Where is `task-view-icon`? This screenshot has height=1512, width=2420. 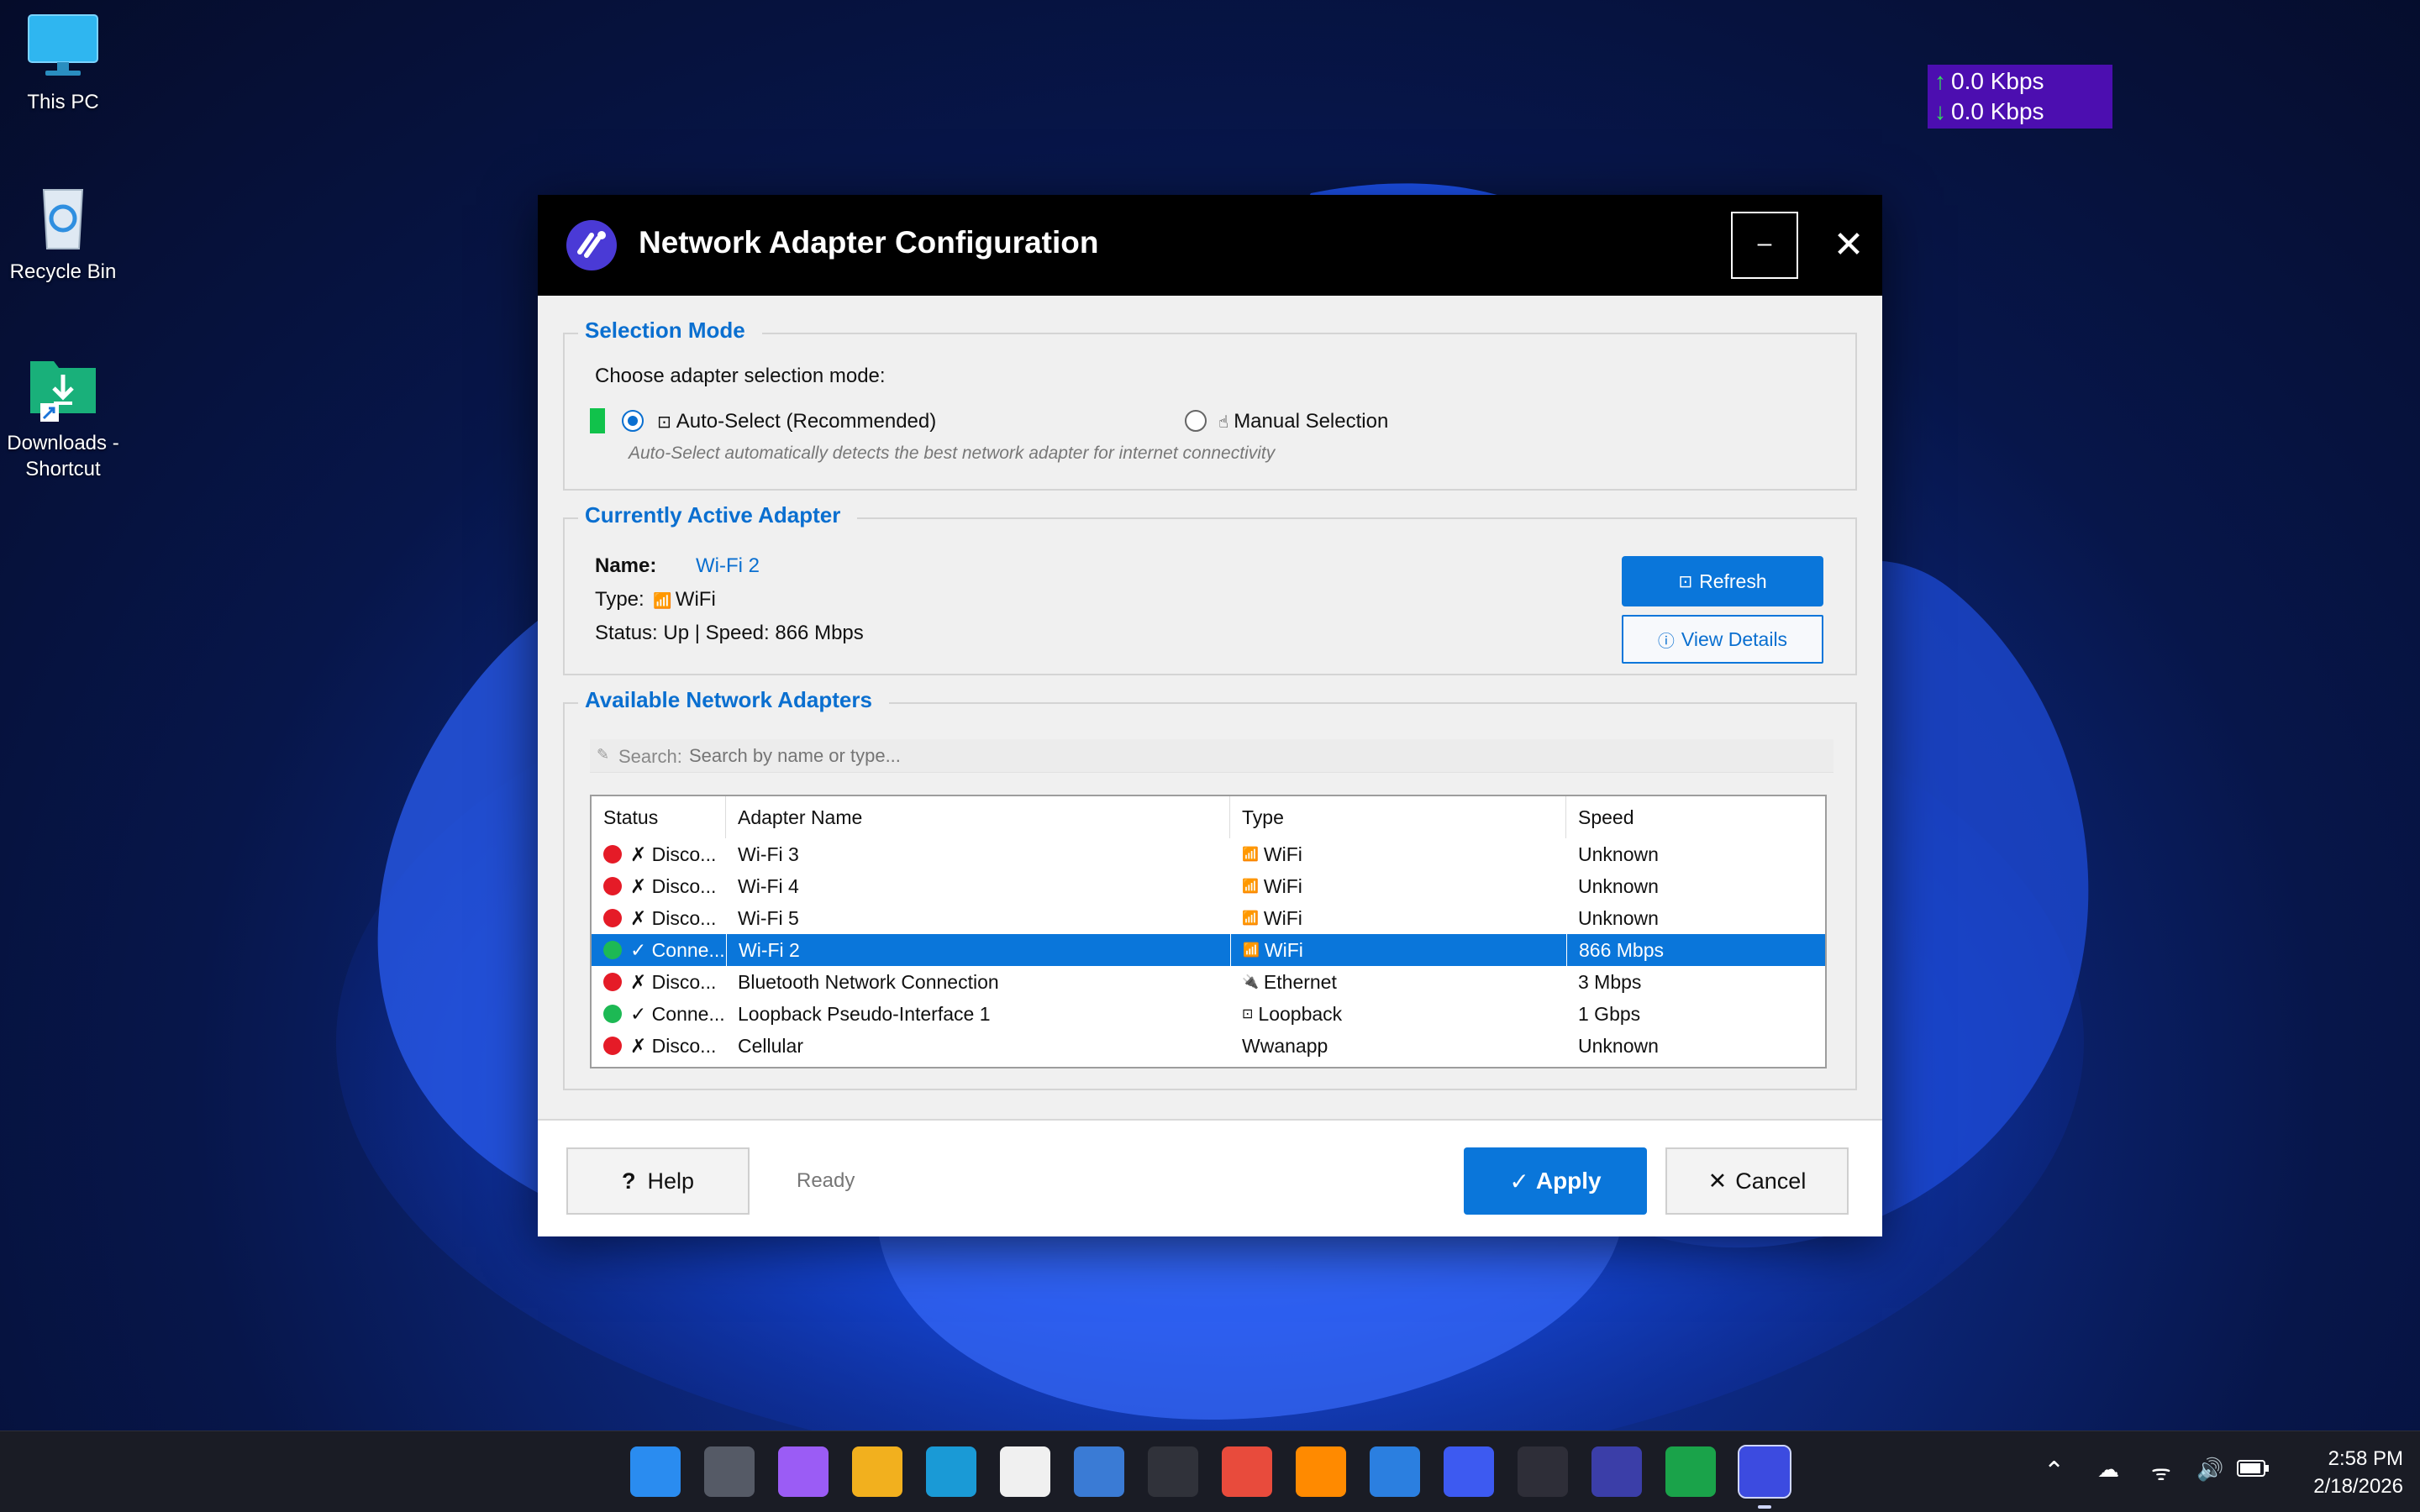
task-view-icon is located at coordinates (729, 1471).